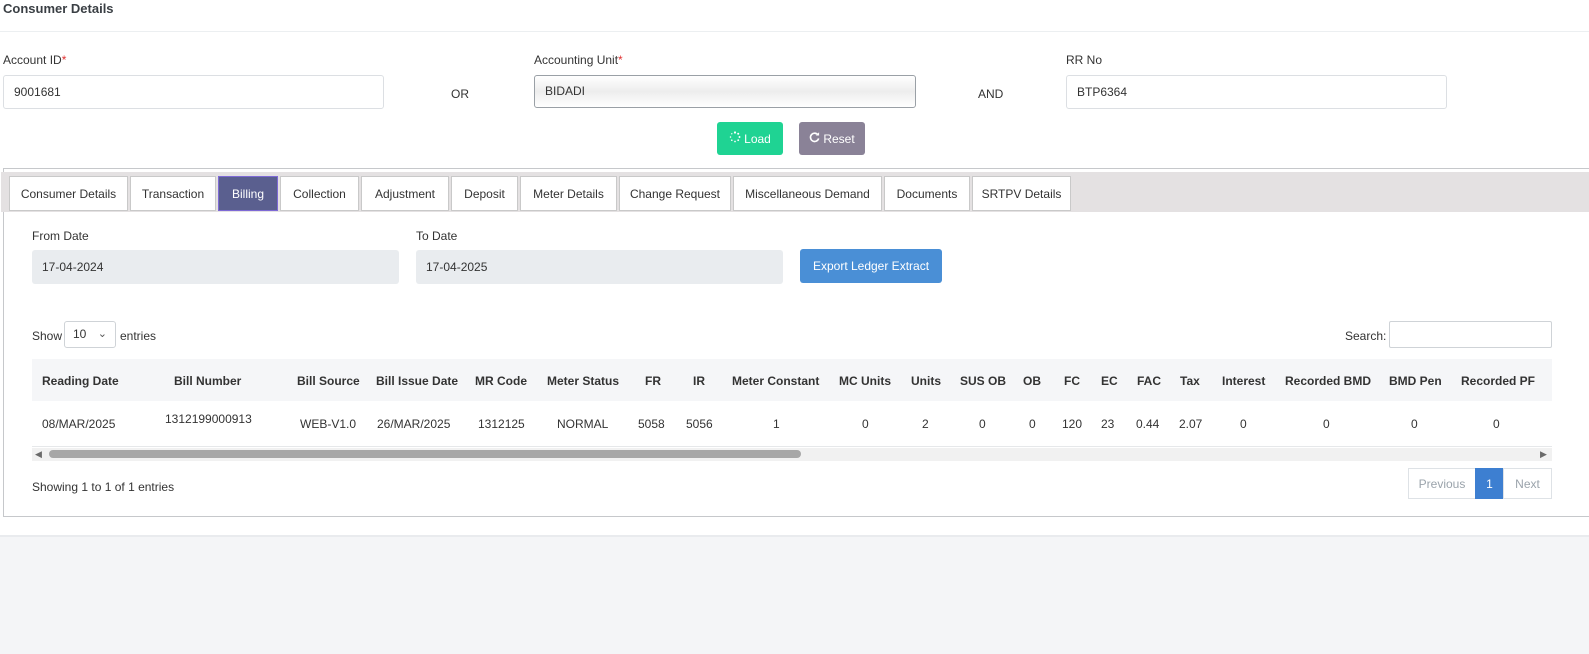 This screenshot has width=1589, height=654. I want to click on tab-srtpv-details: SRTPV Details, so click(1021, 193).